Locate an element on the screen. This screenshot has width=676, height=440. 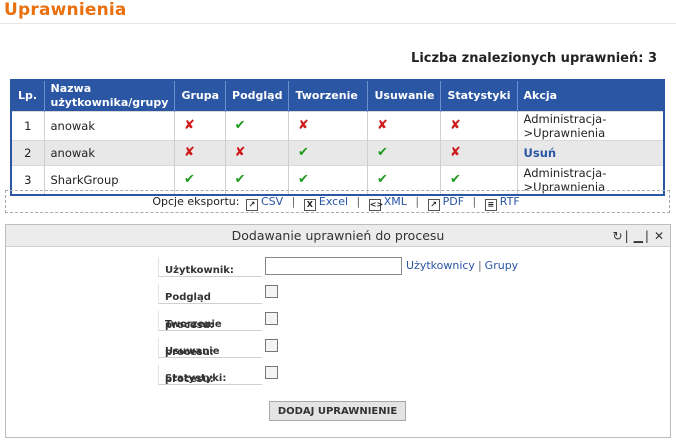
title-divider is located at coordinates (338, 23).